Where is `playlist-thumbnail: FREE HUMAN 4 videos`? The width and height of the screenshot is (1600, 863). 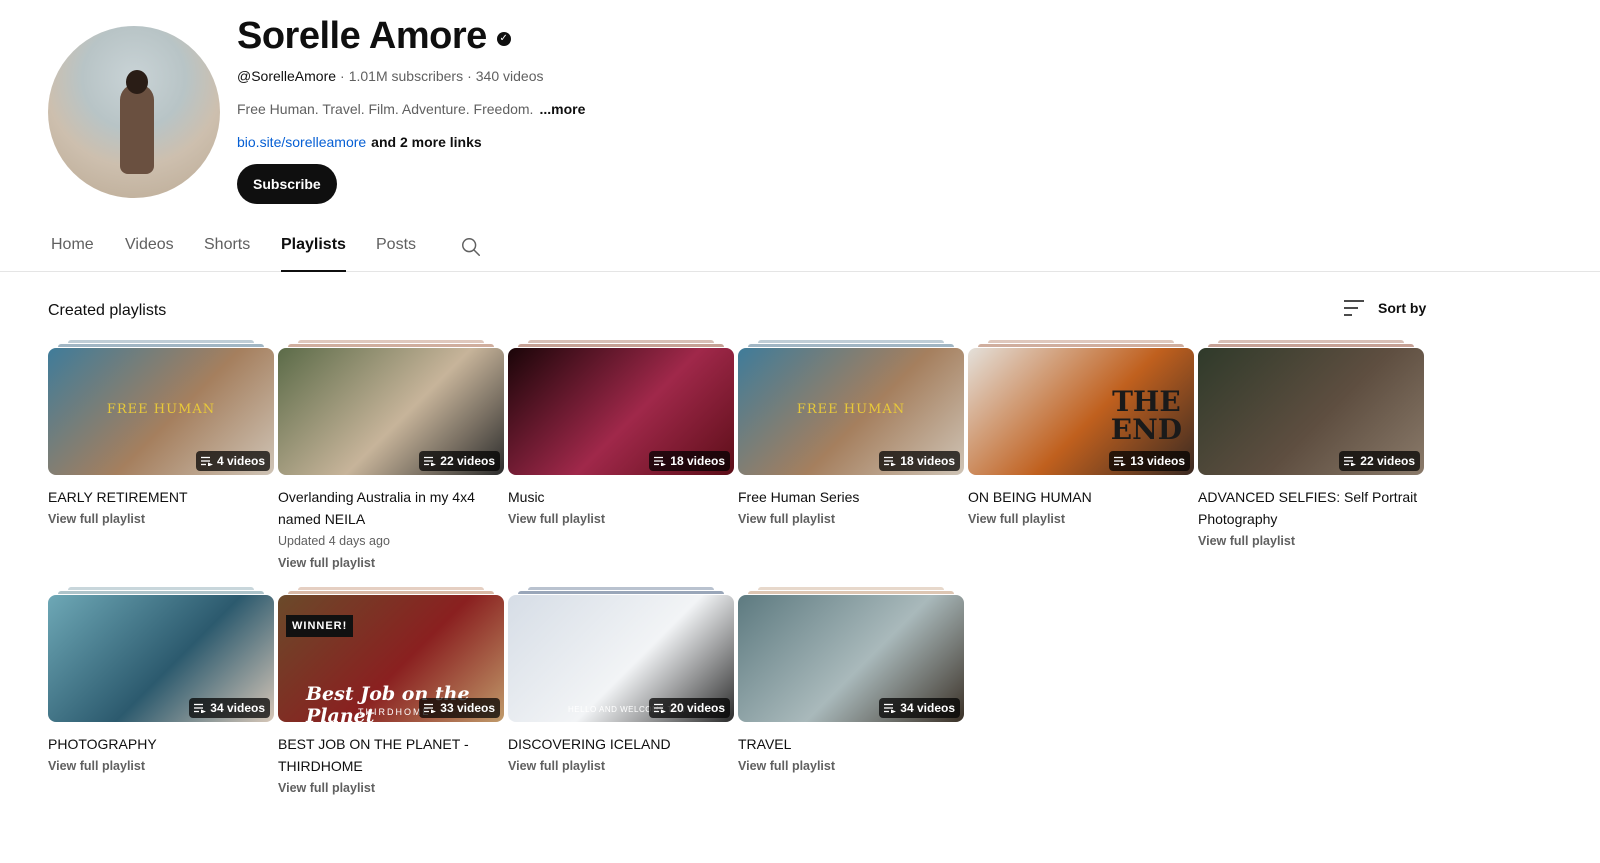
playlist-thumbnail: FREE HUMAN 4 videos is located at coordinates (161, 411).